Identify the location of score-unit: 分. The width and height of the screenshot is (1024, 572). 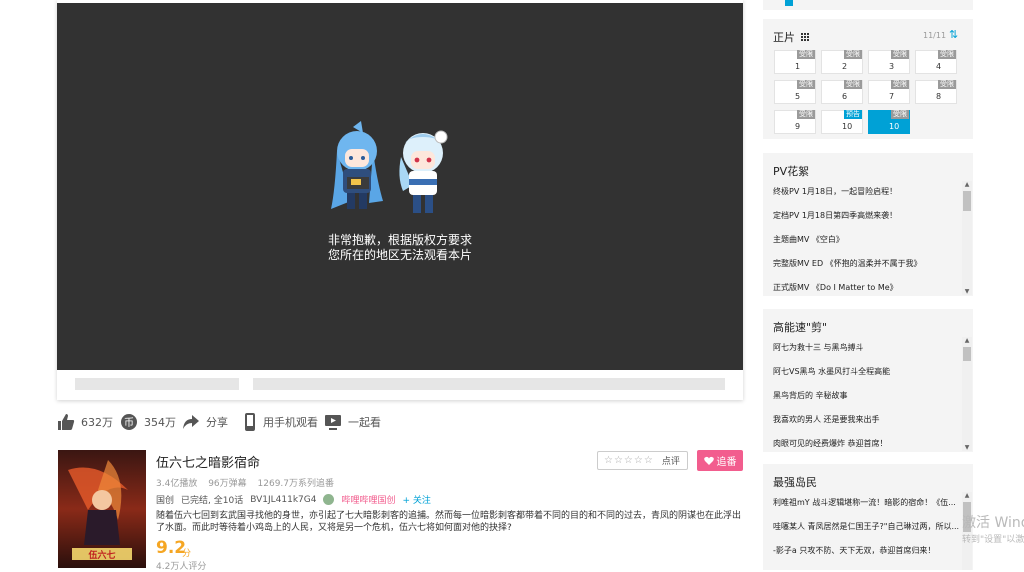
(187, 554).